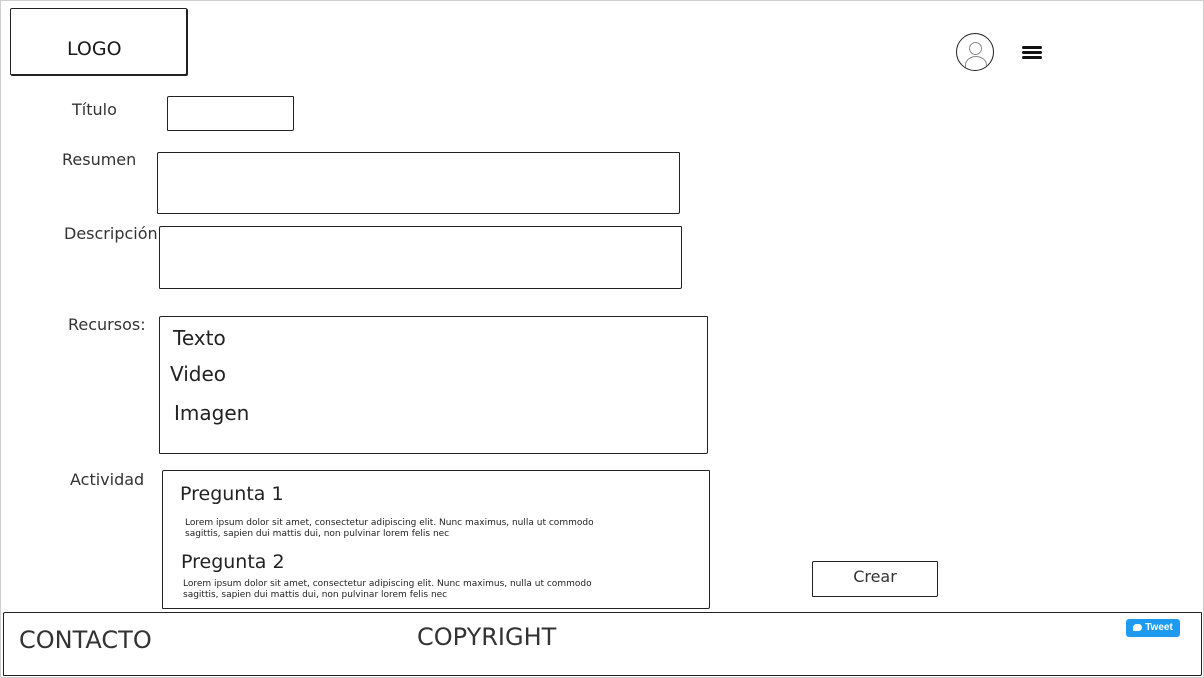 Image resolution: width=1204 pixels, height=678 pixels. Describe the element at coordinates (99, 159) in the screenshot. I see `resumen-label: Resumen` at that location.